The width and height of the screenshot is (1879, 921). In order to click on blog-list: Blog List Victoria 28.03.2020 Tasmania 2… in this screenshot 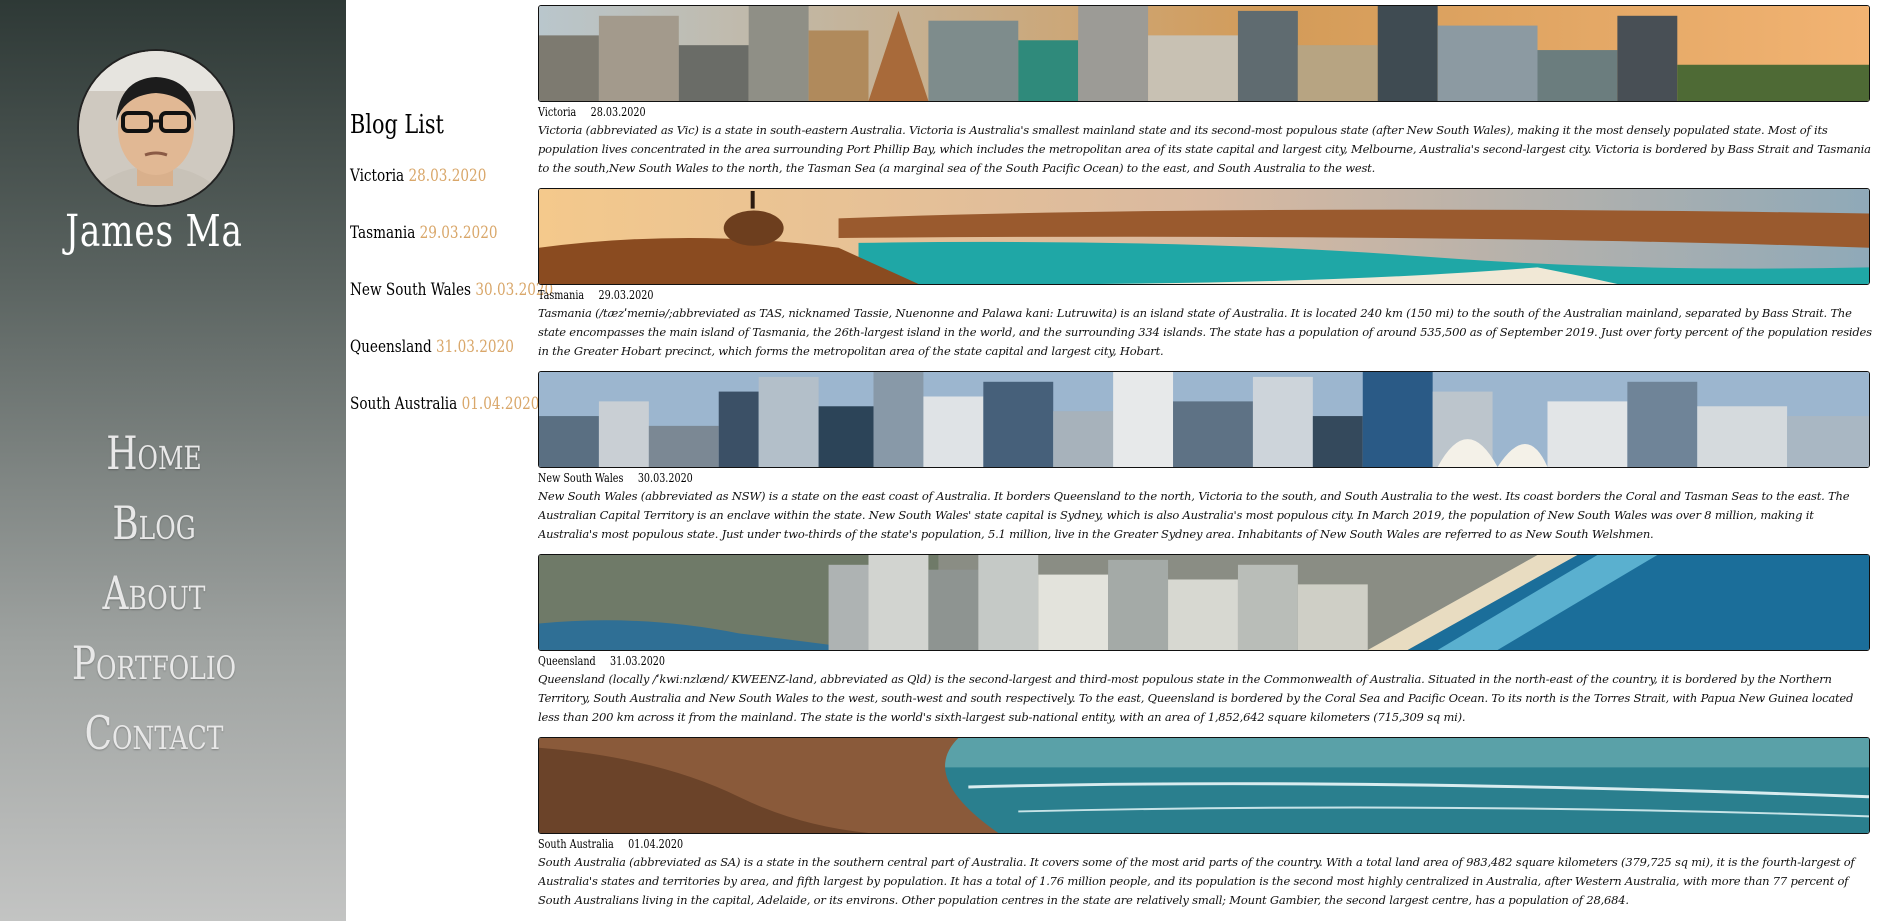, I will do `click(451, 280)`.